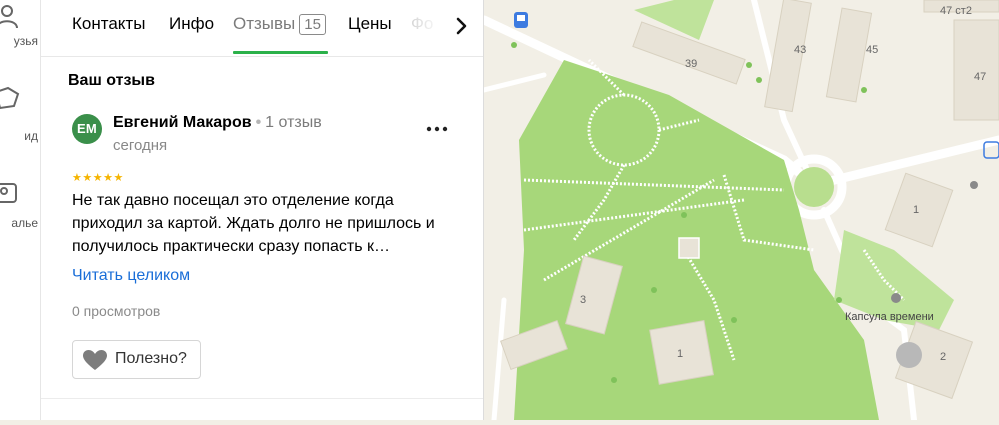 The width and height of the screenshot is (999, 425). Describe the element at coordinates (98, 178) in the screenshot. I see `rating-stars: ★★★★★` at that location.